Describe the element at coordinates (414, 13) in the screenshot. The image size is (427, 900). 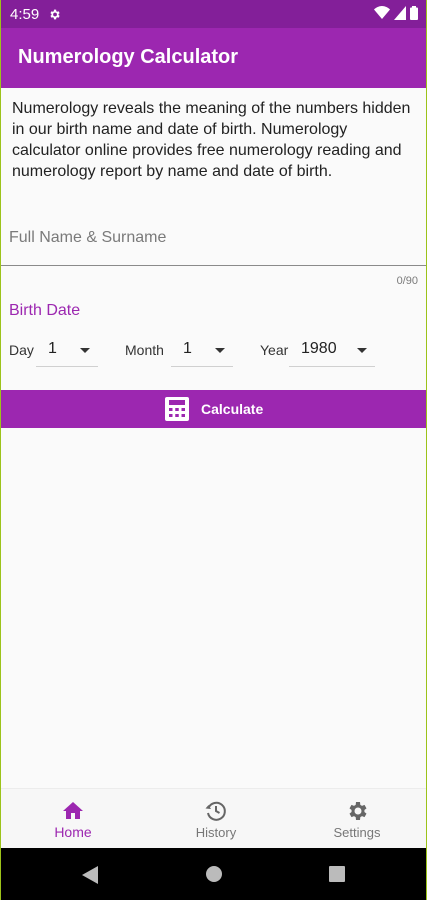
I see `battery-icon` at that location.